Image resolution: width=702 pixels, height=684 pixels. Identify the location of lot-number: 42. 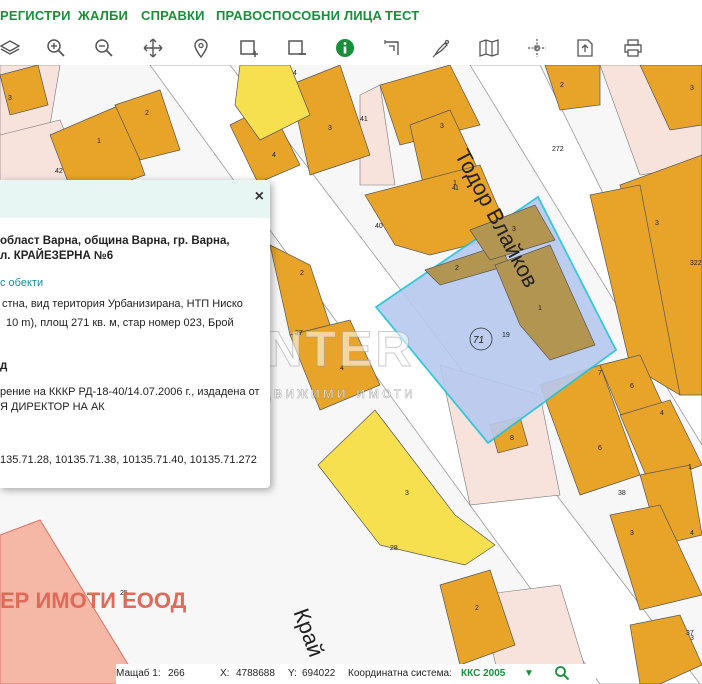
(59, 171).